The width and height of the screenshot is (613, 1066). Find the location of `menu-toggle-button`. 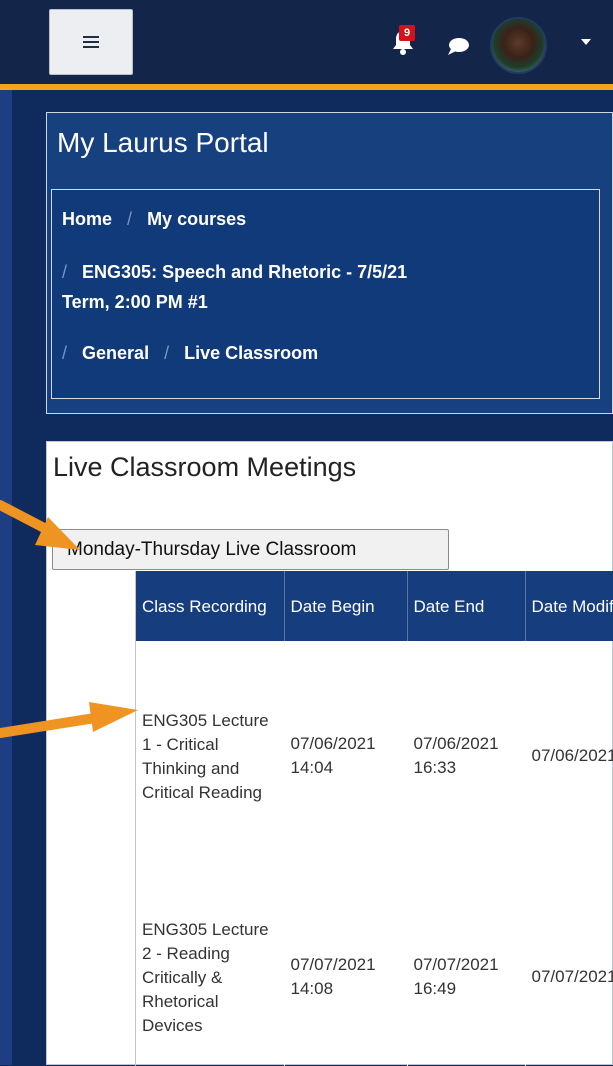

menu-toggle-button is located at coordinates (91, 42).